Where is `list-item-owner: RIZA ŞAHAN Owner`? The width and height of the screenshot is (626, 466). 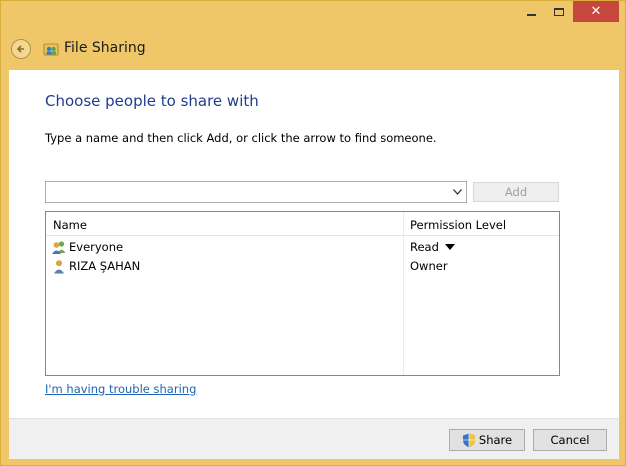
list-item-owner: RIZA ŞAHAN Owner is located at coordinates (302, 266).